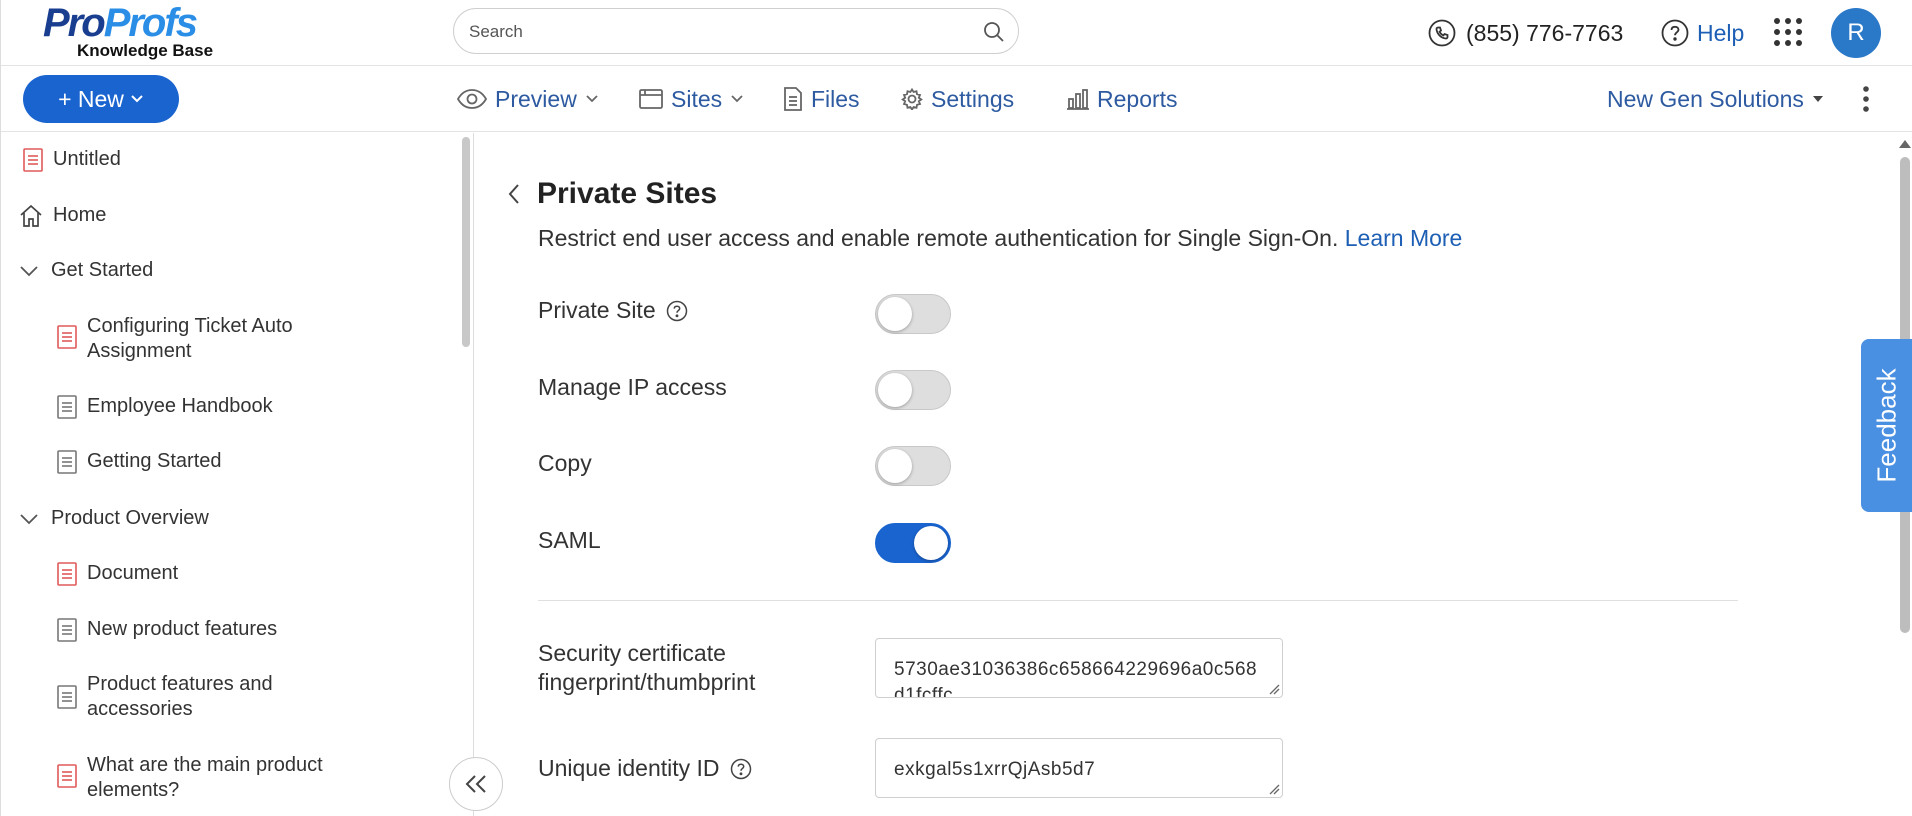 This screenshot has height=816, width=1912. Describe the element at coordinates (1904, 144) in the screenshot. I see `scroll-up-arrow-icon` at that location.